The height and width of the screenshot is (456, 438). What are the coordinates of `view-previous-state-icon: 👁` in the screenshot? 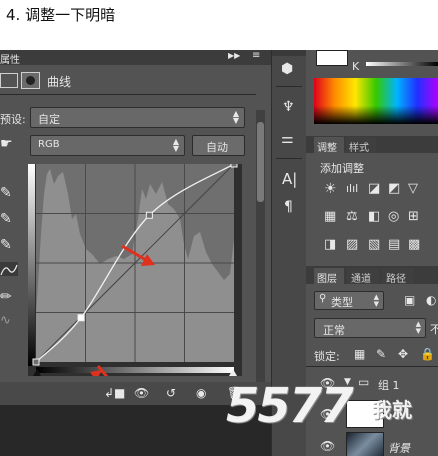 It's located at (141, 393).